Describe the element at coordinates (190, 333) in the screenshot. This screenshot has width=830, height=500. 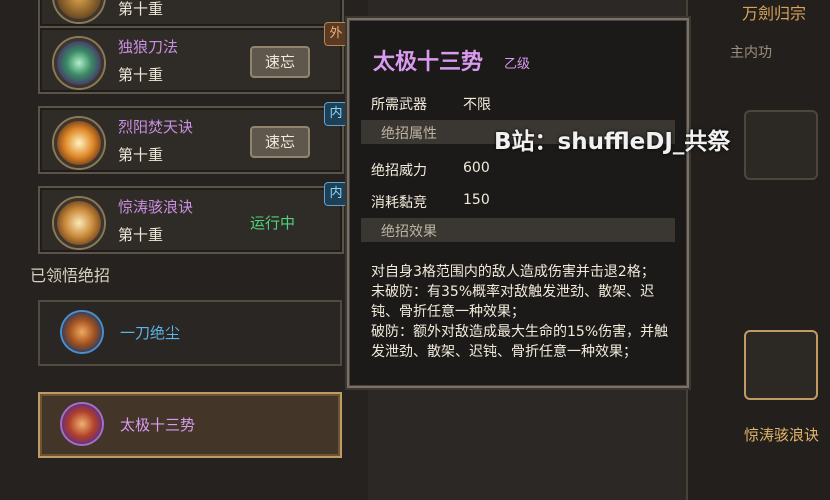
I see `ultimate-item-yidao: 一刀绝尘` at that location.